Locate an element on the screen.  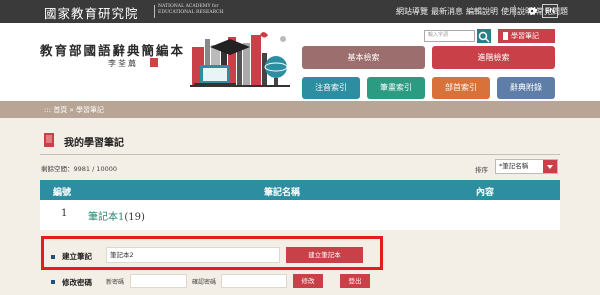
learning-notes-button: 學習筆記 is located at coordinates (526, 36).